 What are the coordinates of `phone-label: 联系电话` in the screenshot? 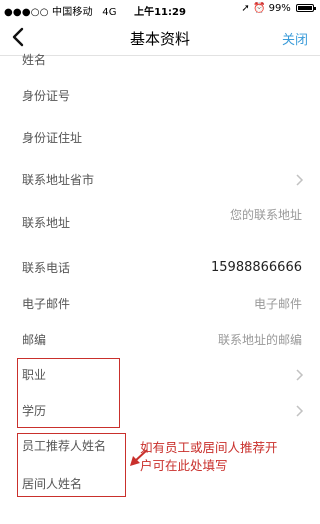 It's located at (46, 268).